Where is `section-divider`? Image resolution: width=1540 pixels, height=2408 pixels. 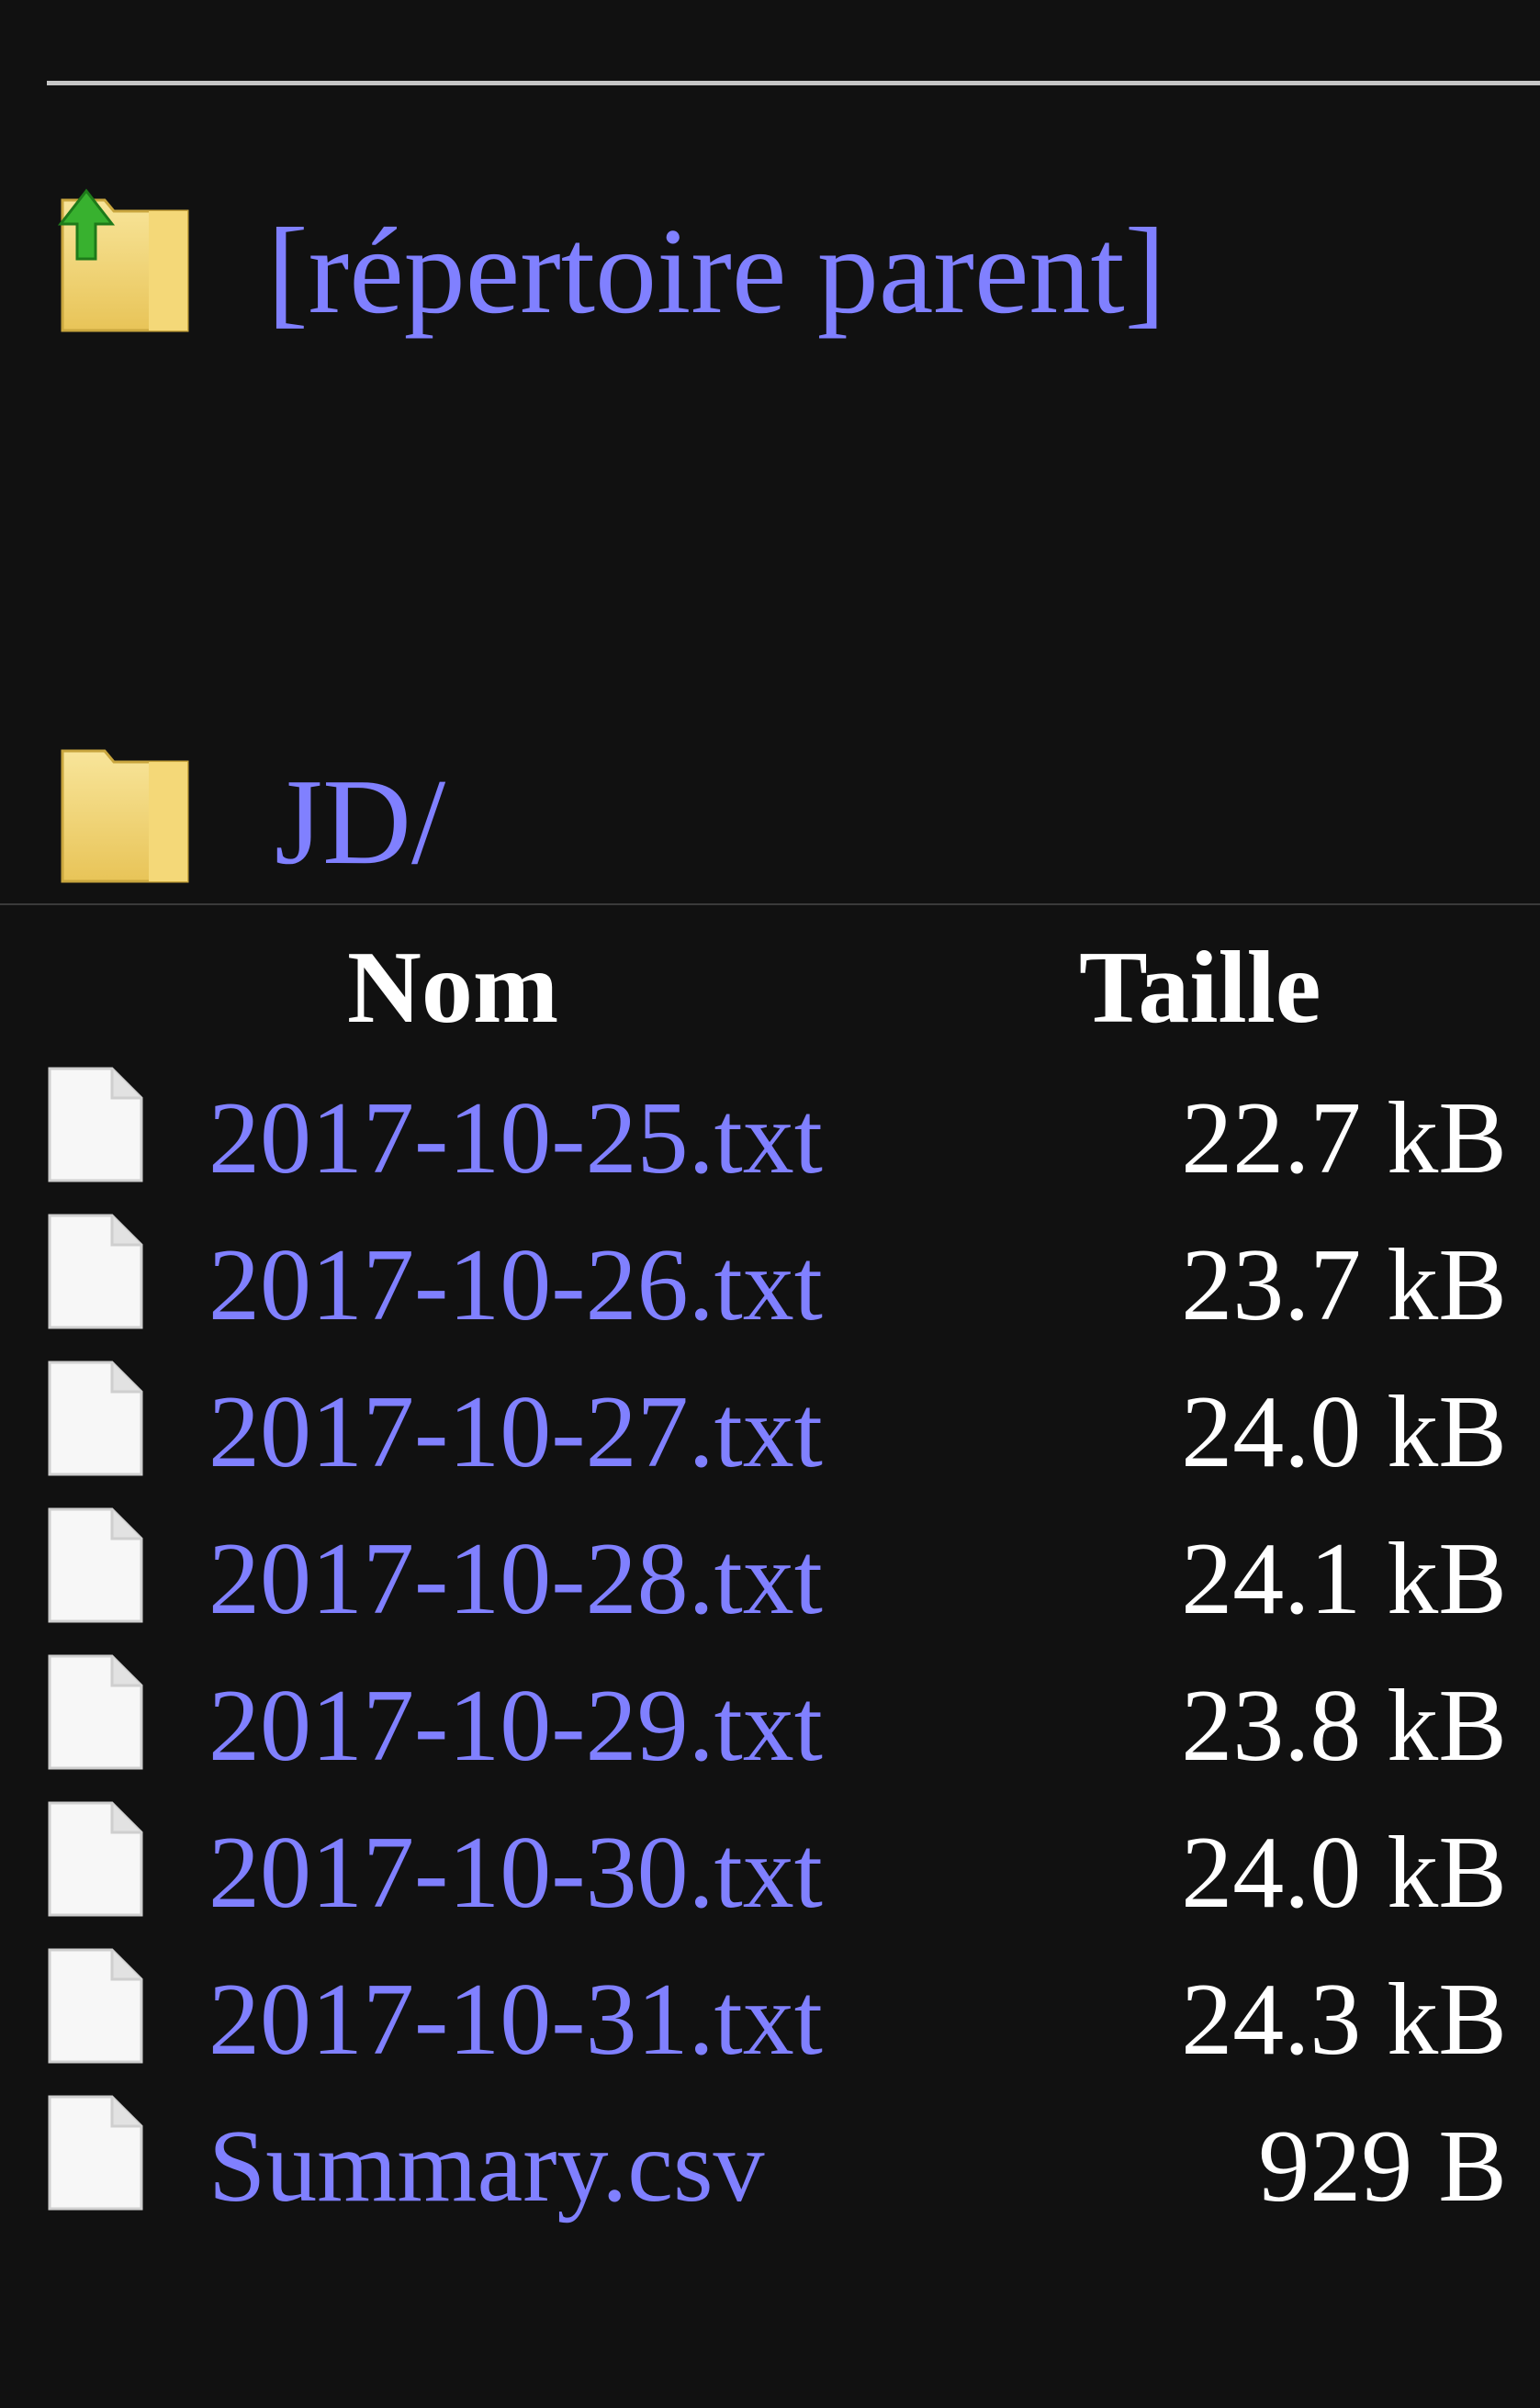 section-divider is located at coordinates (770, 904).